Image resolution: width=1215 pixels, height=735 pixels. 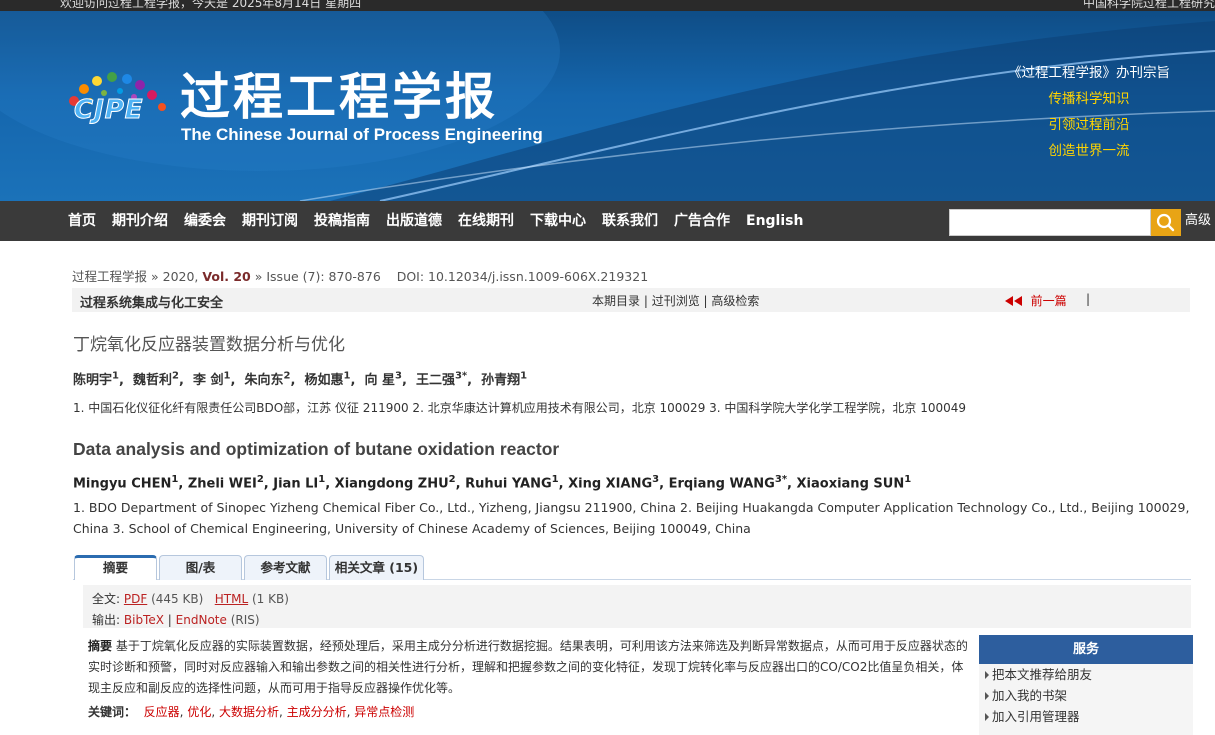 I want to click on service-item-label: 把本文推荐给朋友, so click(x=1042, y=674).